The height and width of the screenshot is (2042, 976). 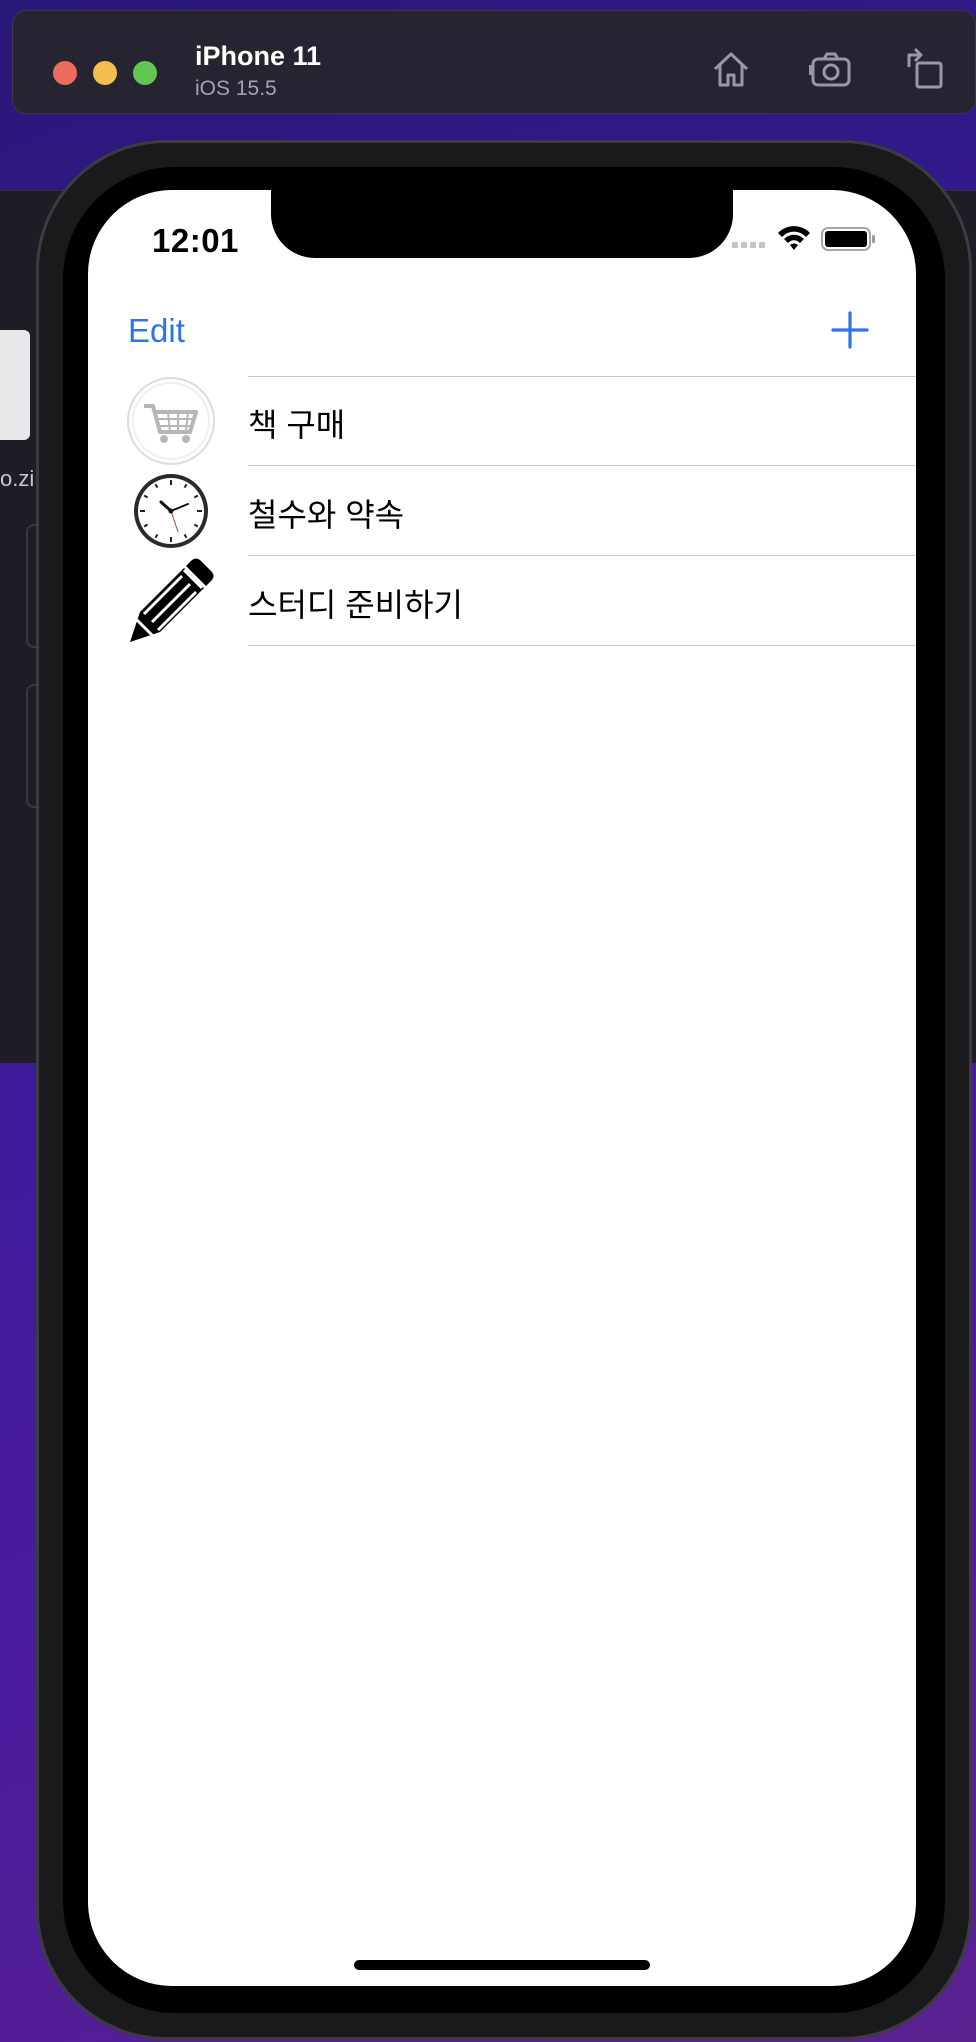 I want to click on simulator-toolbar: iPhone 11 iOS 15.5, so click(x=494, y=62).